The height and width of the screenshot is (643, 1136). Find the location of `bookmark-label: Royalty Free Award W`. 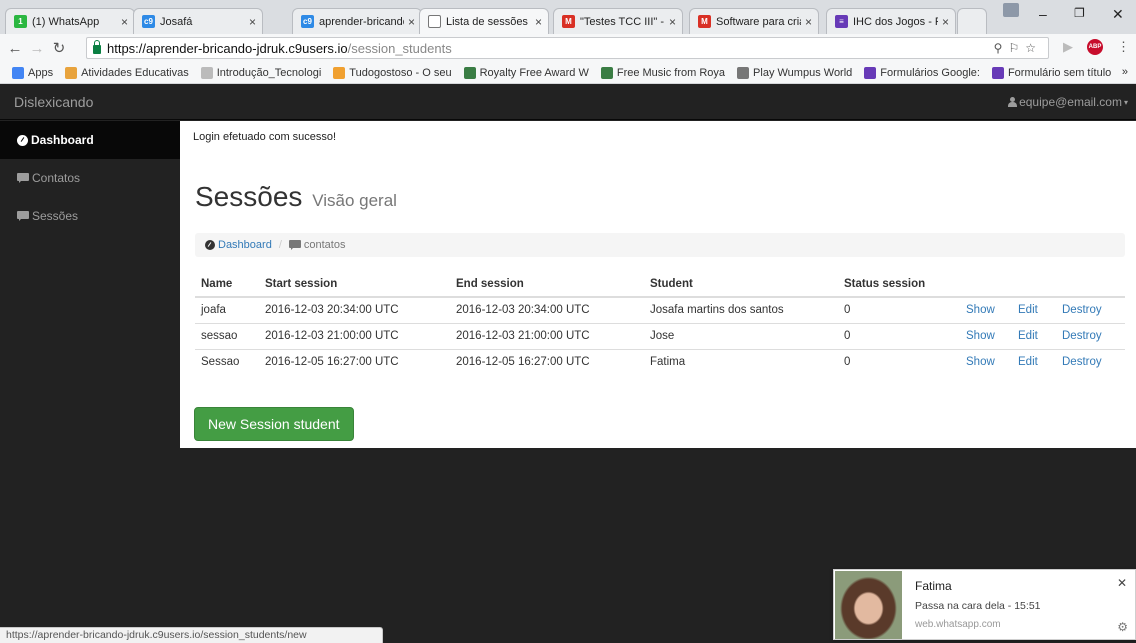

bookmark-label: Royalty Free Award W is located at coordinates (534, 72).